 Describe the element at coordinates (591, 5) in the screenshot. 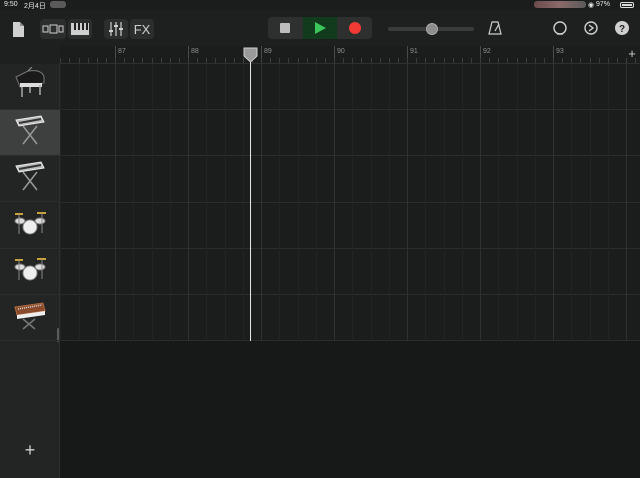

I see `rotation-lock-icon: ◉` at that location.